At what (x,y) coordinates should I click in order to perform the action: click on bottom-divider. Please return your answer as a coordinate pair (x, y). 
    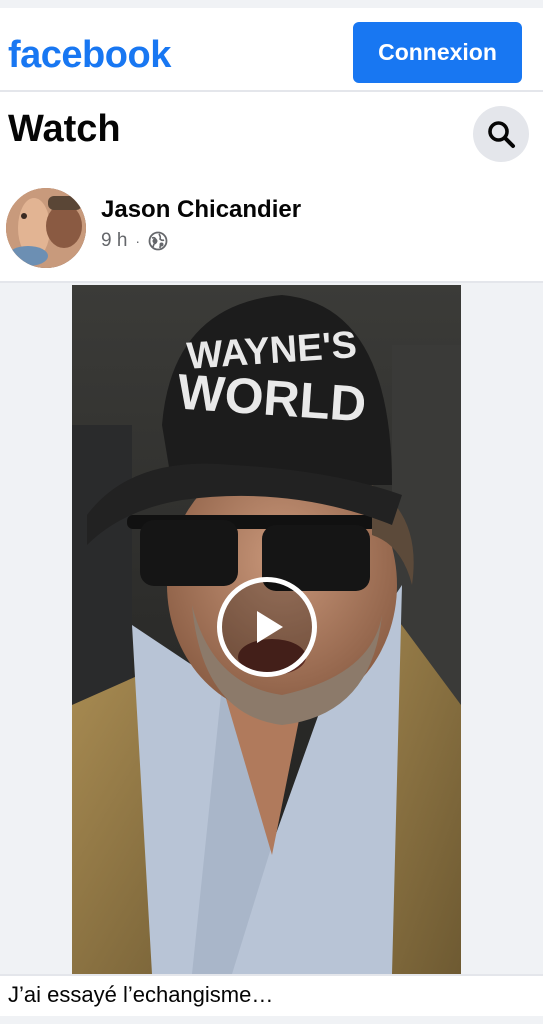
    Looking at the image, I should click on (271, 1020).